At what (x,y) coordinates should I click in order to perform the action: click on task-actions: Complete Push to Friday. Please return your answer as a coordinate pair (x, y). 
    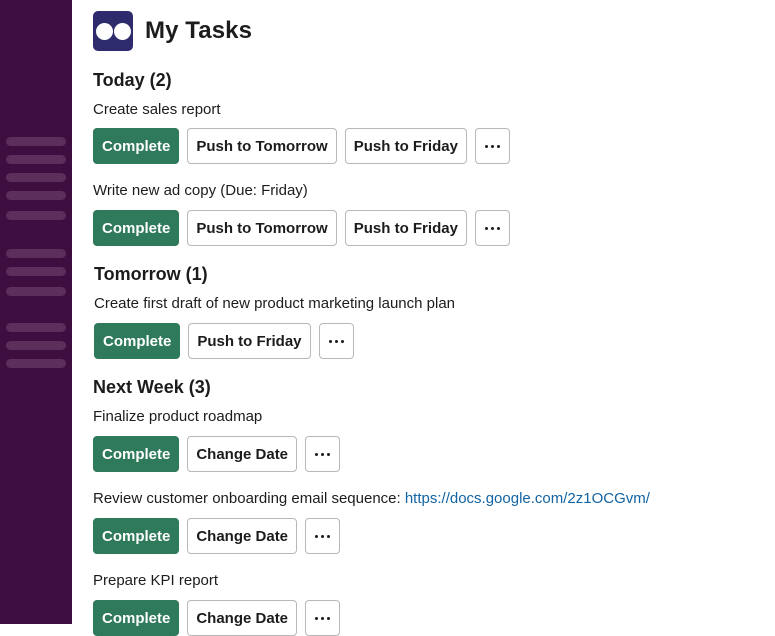
    Looking at the image, I should click on (224, 341).